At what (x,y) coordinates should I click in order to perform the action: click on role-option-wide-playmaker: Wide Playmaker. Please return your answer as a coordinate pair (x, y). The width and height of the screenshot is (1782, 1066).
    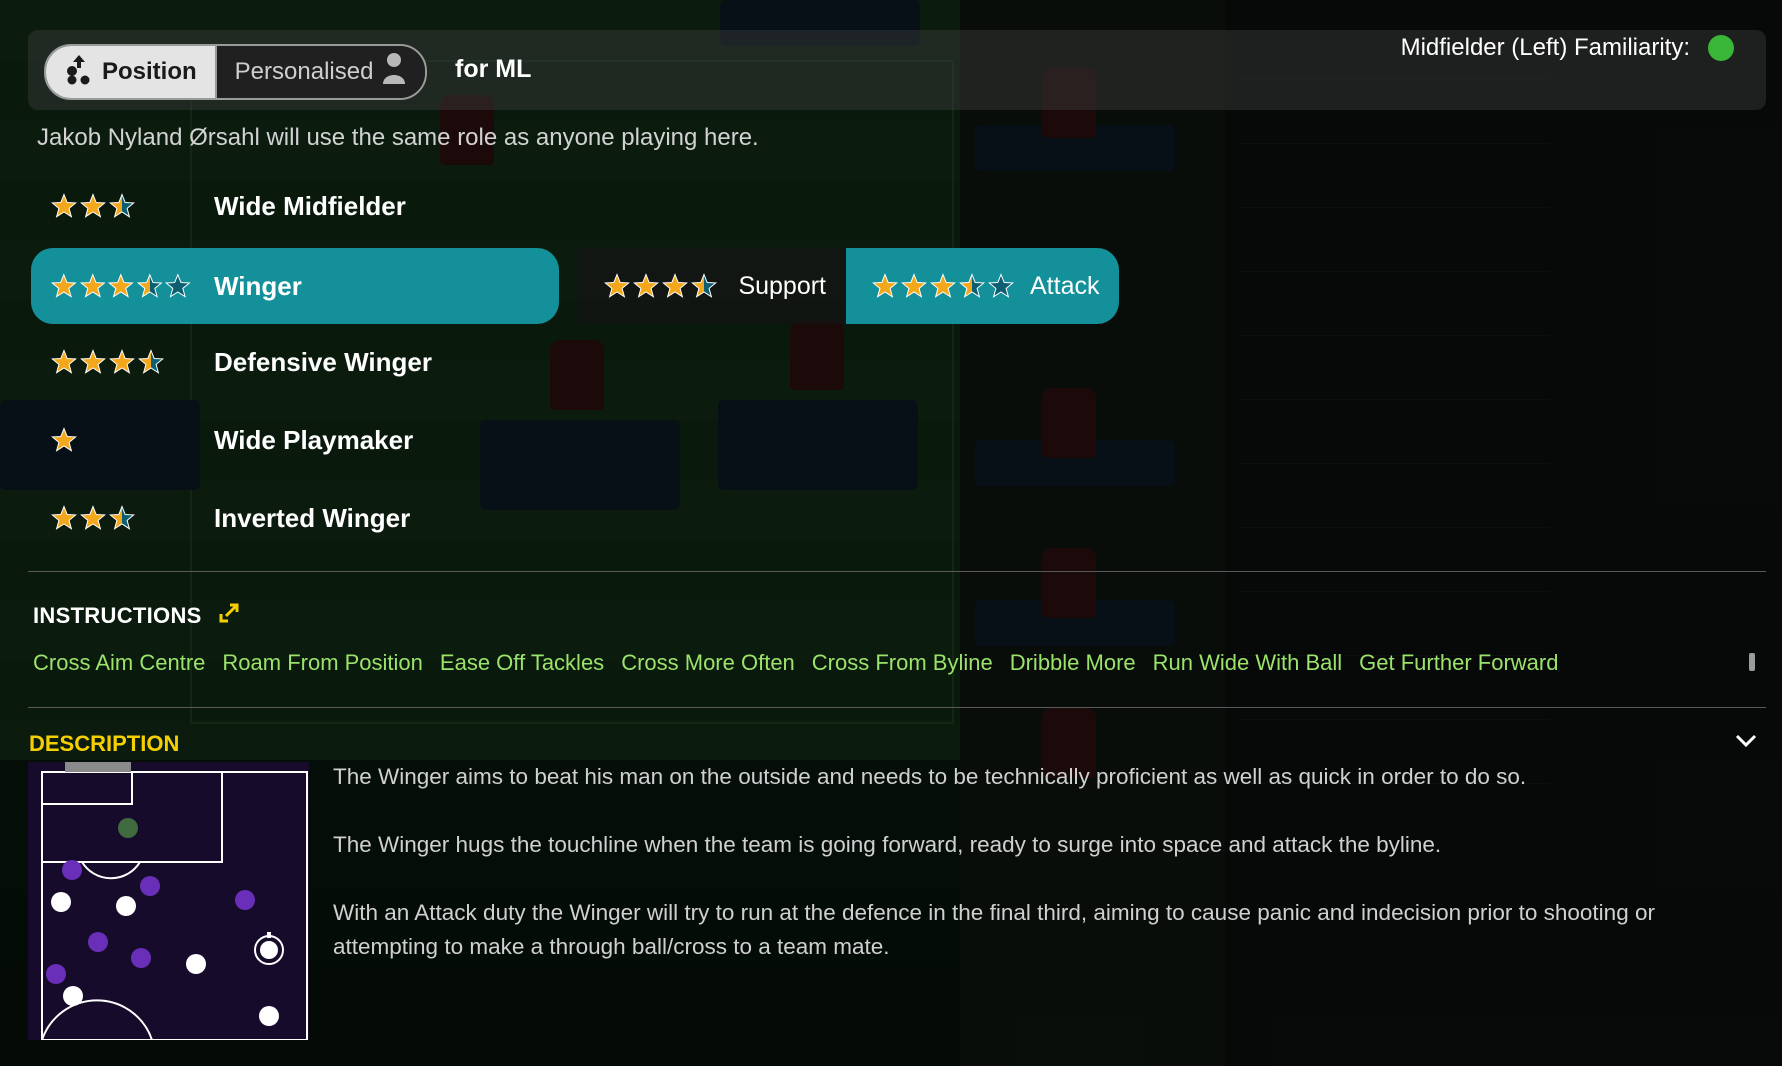
    Looking at the image, I should click on (295, 440).